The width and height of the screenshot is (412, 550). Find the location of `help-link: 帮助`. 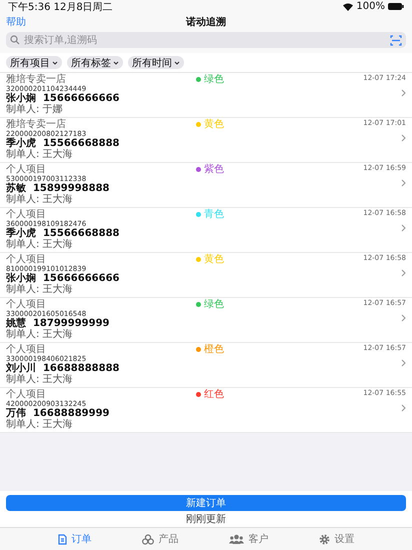

help-link: 帮助 is located at coordinates (16, 22).